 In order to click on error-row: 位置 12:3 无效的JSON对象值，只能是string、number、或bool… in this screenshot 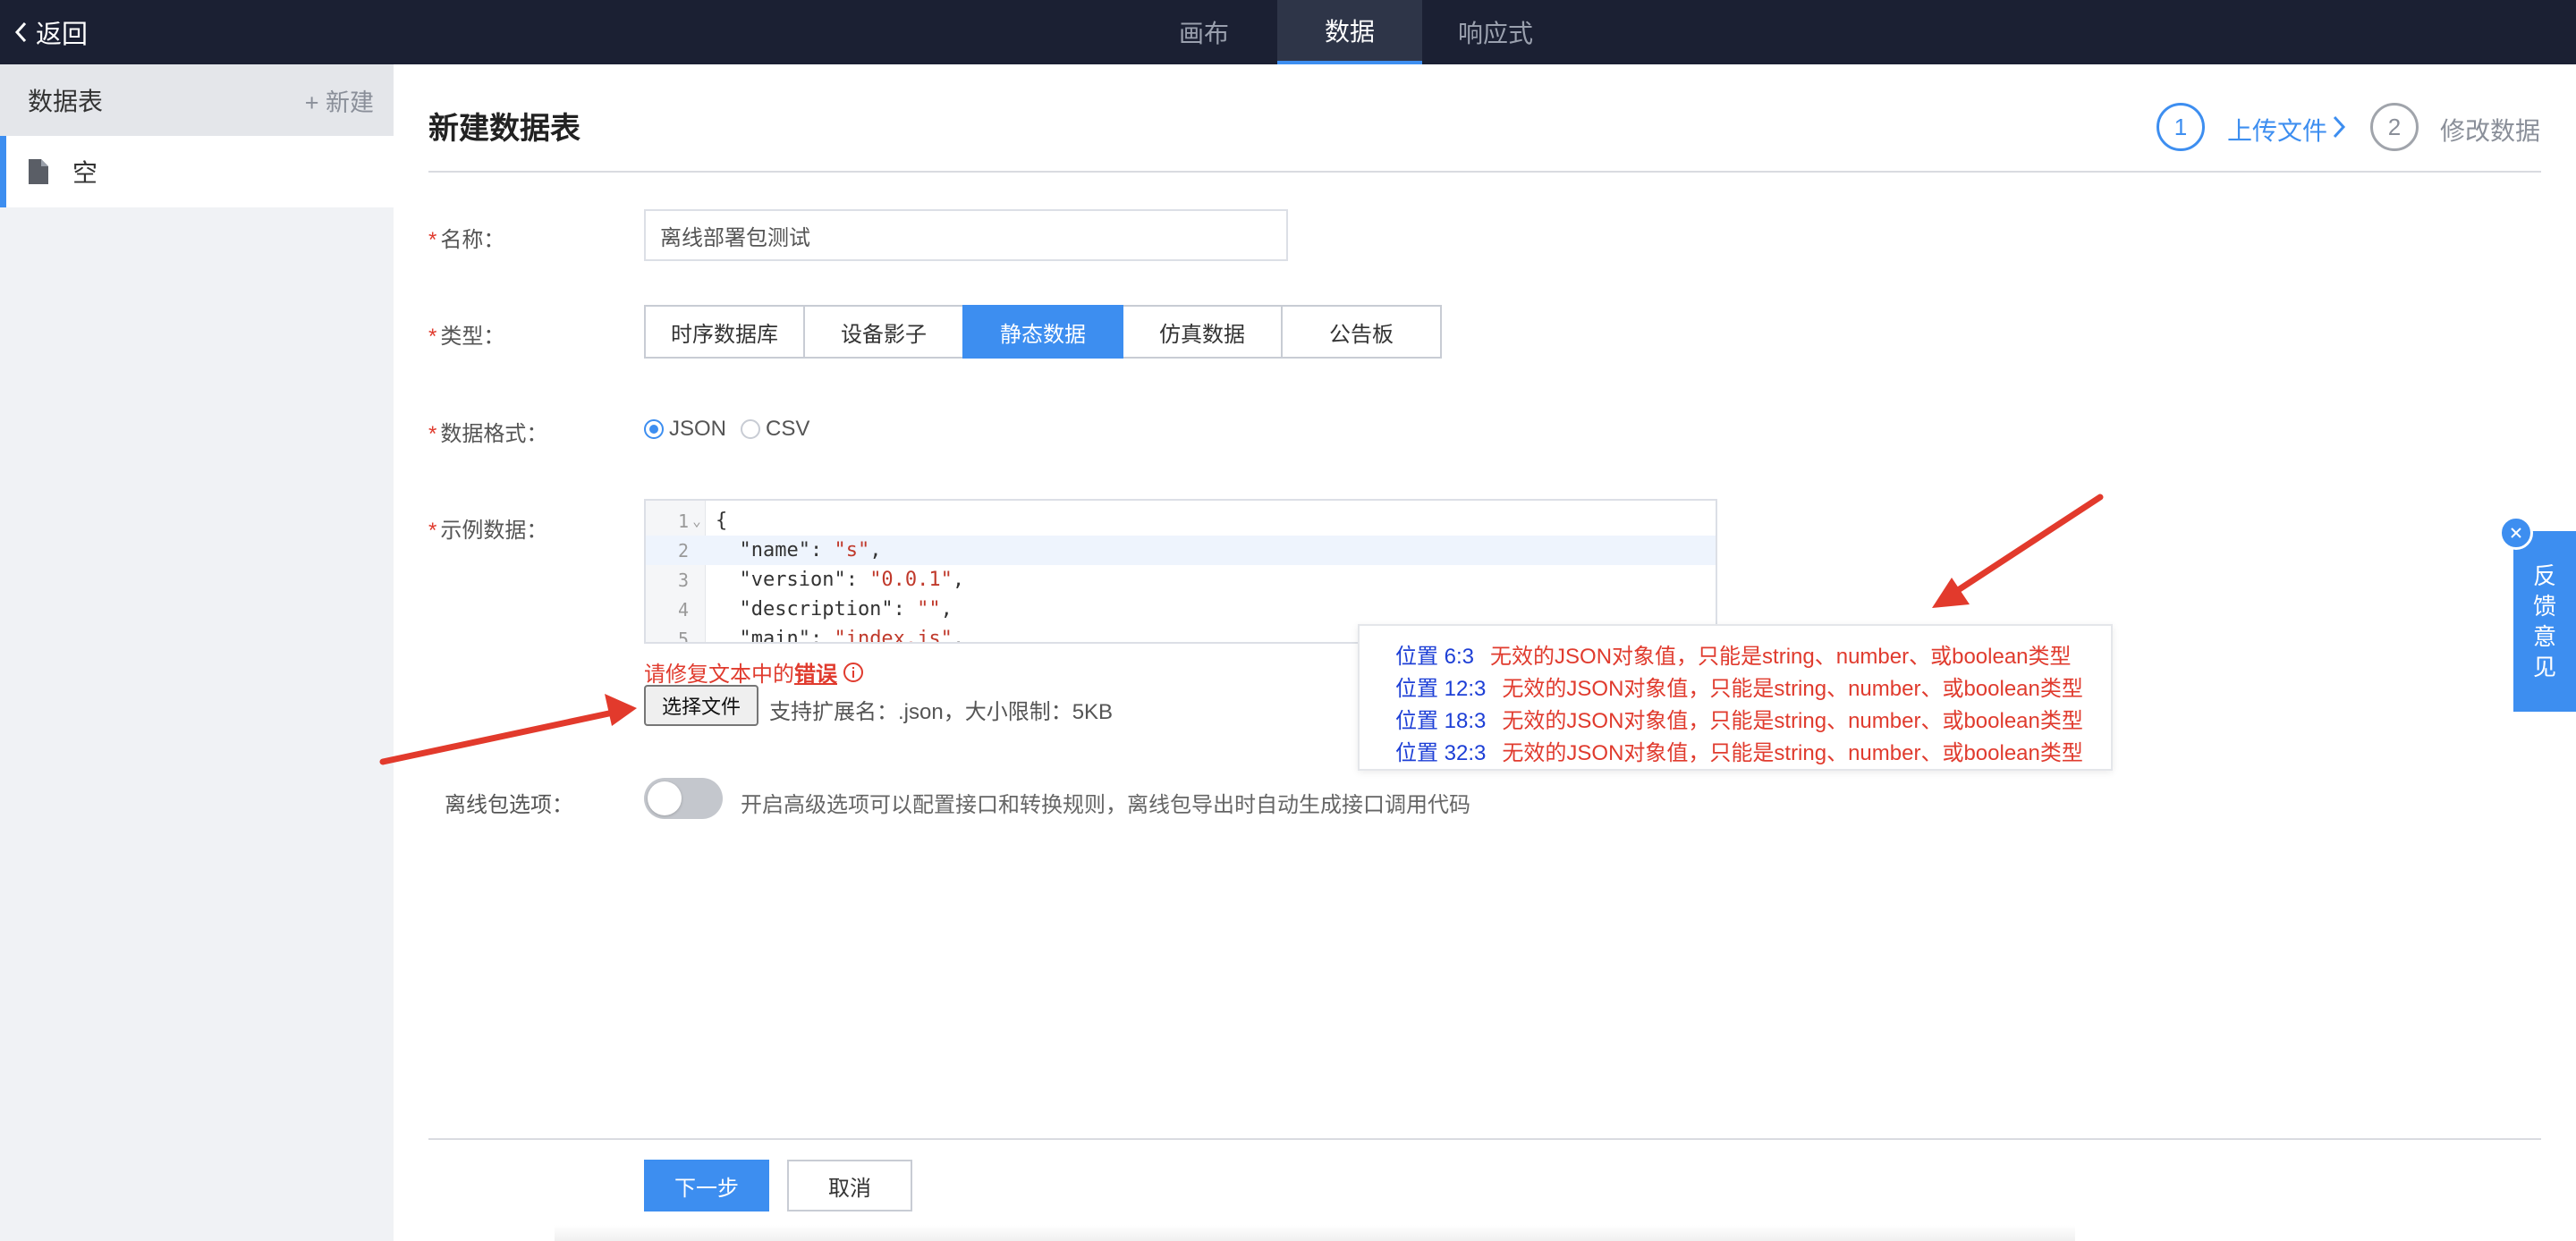, I will do `click(1739, 689)`.